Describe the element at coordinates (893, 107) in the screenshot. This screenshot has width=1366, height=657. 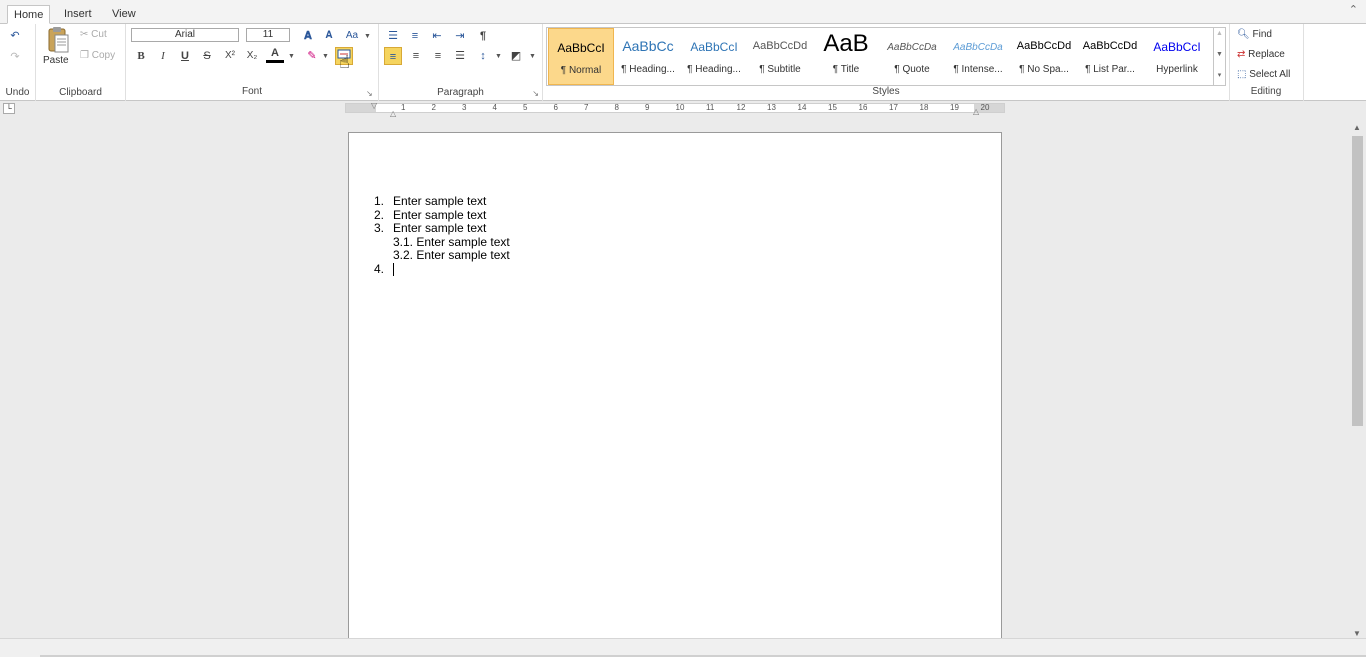
I see `ruler-number: 17` at that location.